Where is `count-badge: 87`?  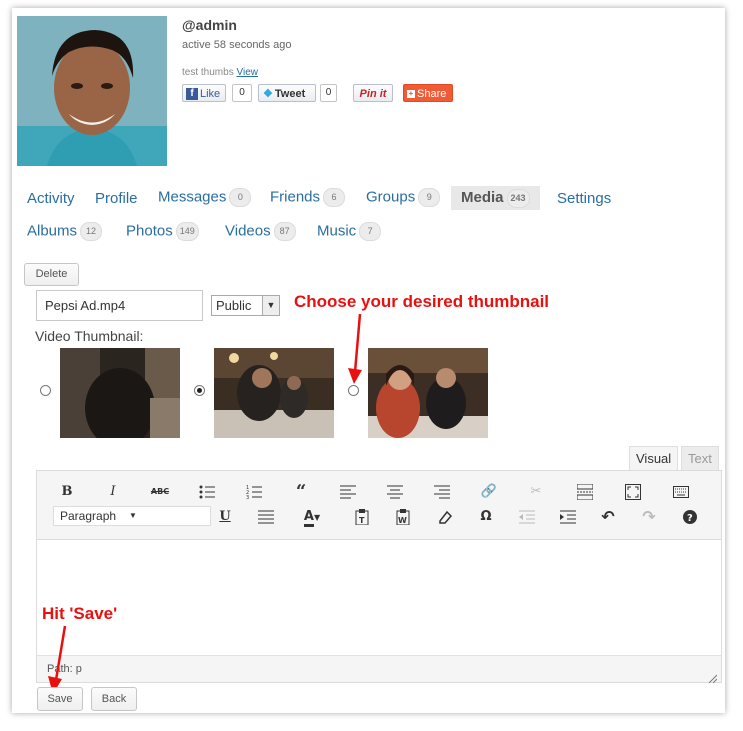 count-badge: 87 is located at coordinates (284, 231).